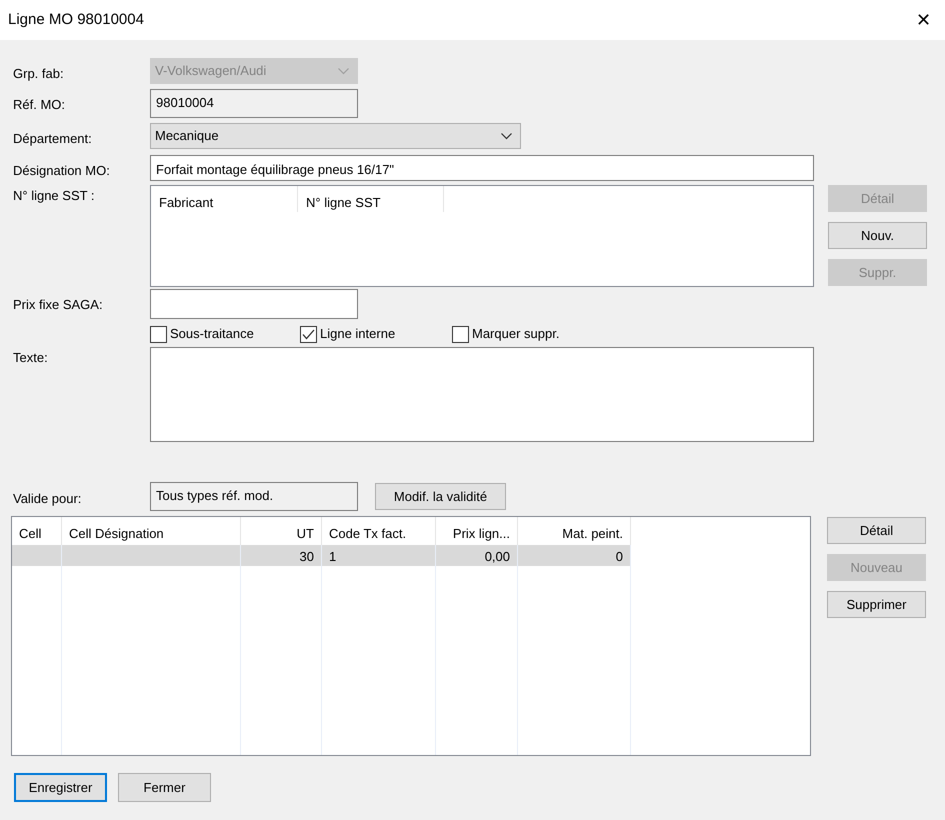 The width and height of the screenshot is (945, 820). I want to click on window-title: Ligne MO 98010004, so click(76, 20).